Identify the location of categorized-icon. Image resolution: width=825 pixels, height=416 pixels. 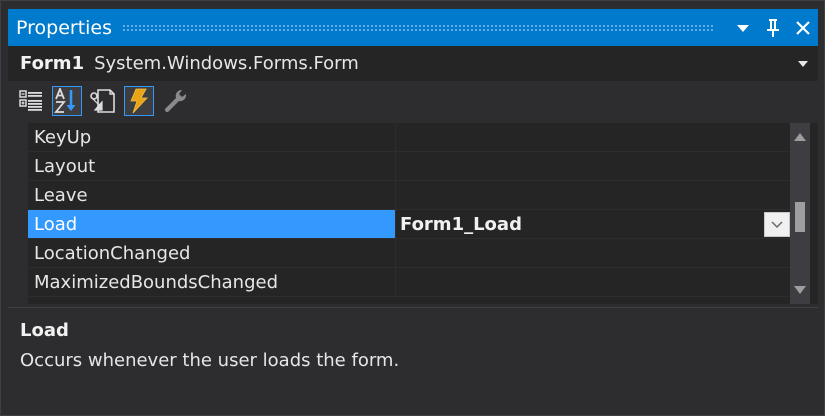
(30, 100).